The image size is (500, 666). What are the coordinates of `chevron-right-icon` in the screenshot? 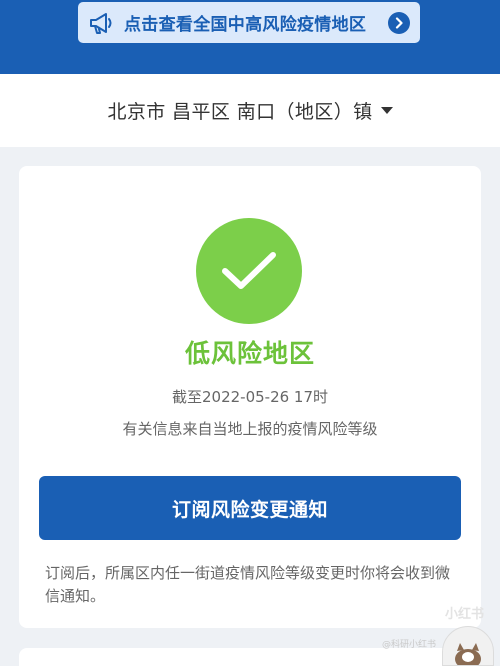 It's located at (399, 22).